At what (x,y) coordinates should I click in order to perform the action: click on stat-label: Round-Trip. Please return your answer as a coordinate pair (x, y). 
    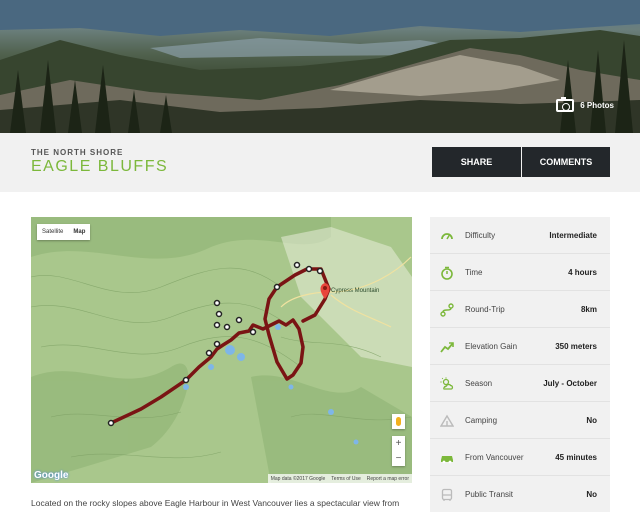
    Looking at the image, I should click on (485, 309).